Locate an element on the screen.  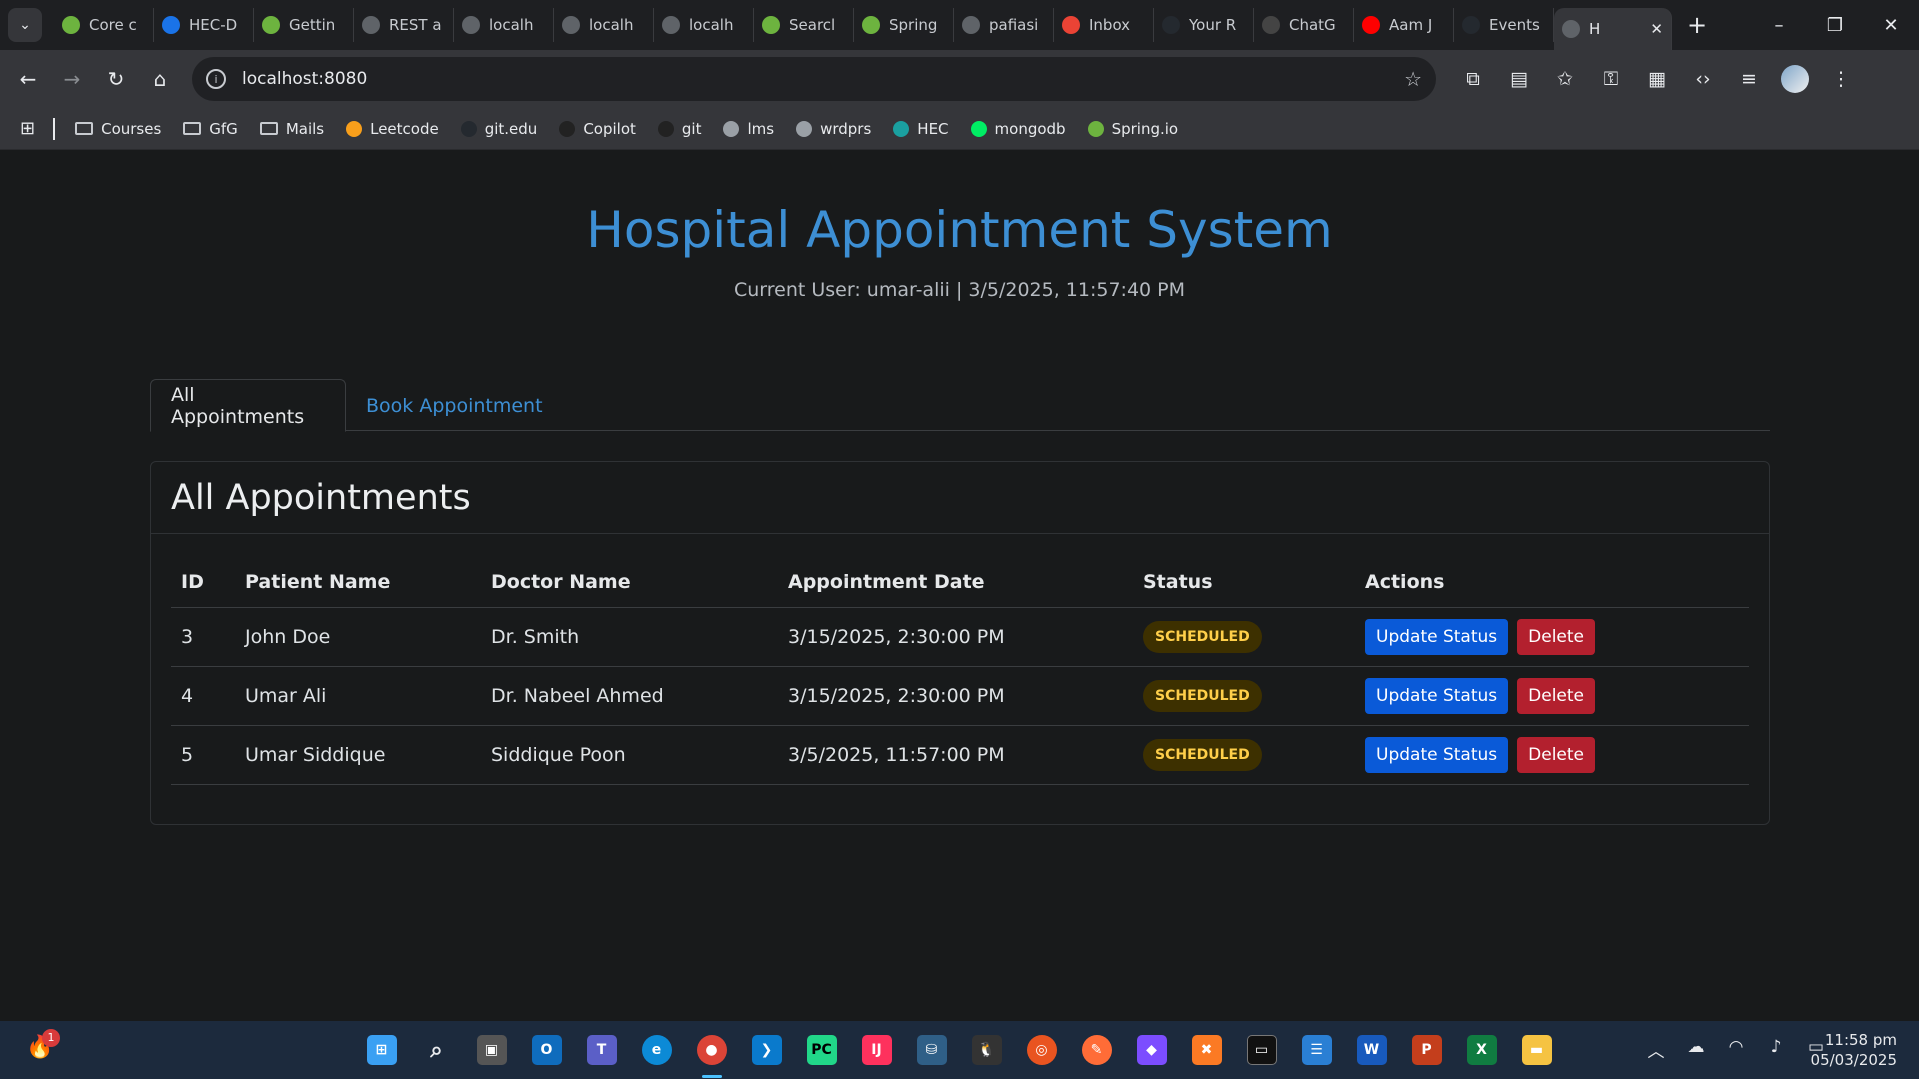
teams-icon: T is located at coordinates (601, 1050).